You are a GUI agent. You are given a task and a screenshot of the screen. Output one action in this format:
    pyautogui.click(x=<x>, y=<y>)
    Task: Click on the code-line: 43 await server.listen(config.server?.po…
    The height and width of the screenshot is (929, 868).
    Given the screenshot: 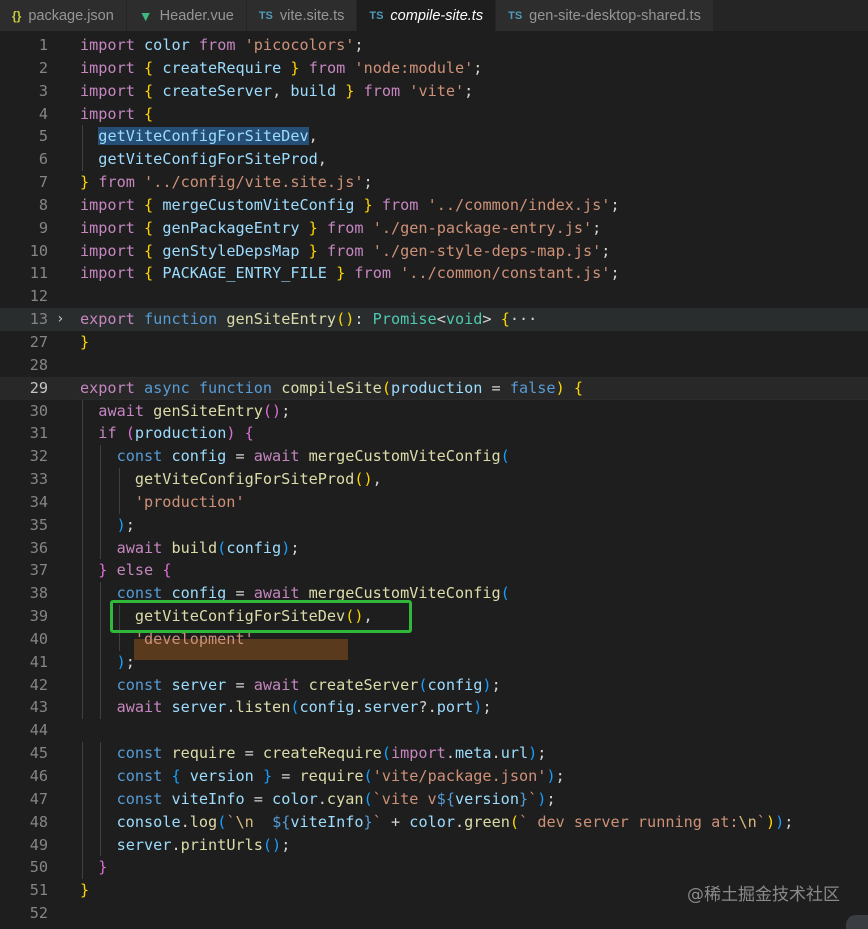 What is the action you would take?
    pyautogui.click(x=434, y=708)
    